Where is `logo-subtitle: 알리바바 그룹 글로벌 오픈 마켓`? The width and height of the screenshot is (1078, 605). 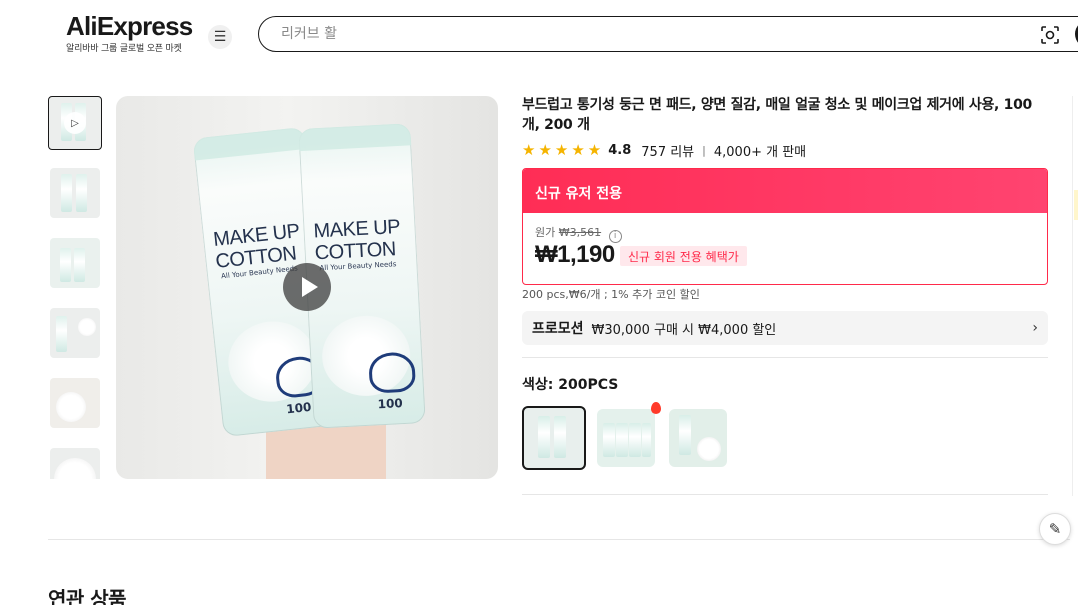 logo-subtitle: 알리바바 그룹 글로벌 오픈 마켓 is located at coordinates (124, 49).